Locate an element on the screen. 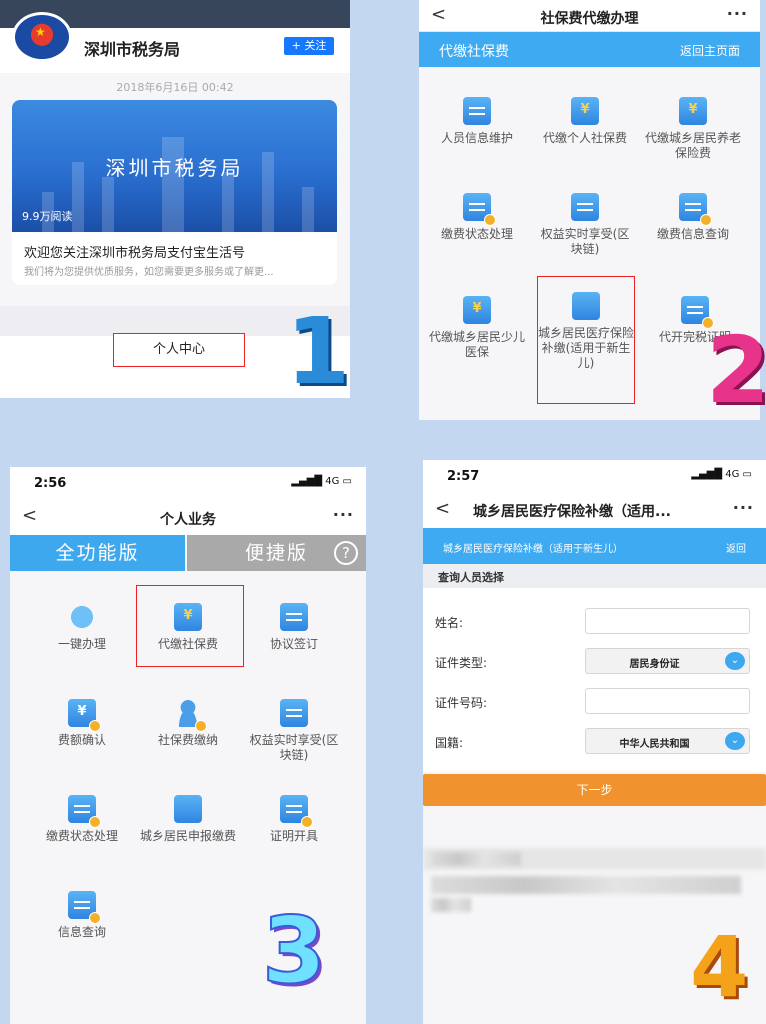 The image size is (766, 1024). grid-item-child-medical: ¥ 代缴城乡居民少儿医保 is located at coordinates (477, 328).